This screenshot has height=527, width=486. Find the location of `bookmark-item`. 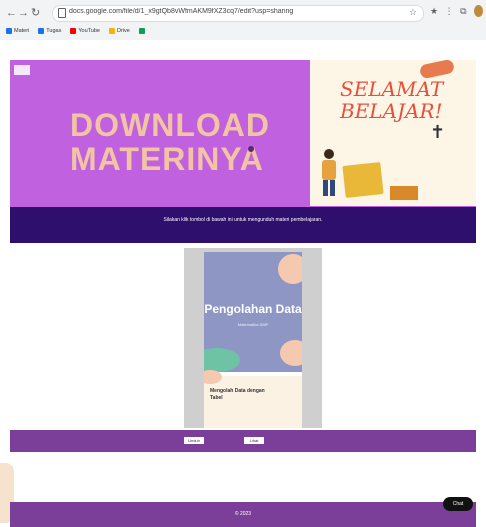

bookmark-item is located at coordinates (142, 31).